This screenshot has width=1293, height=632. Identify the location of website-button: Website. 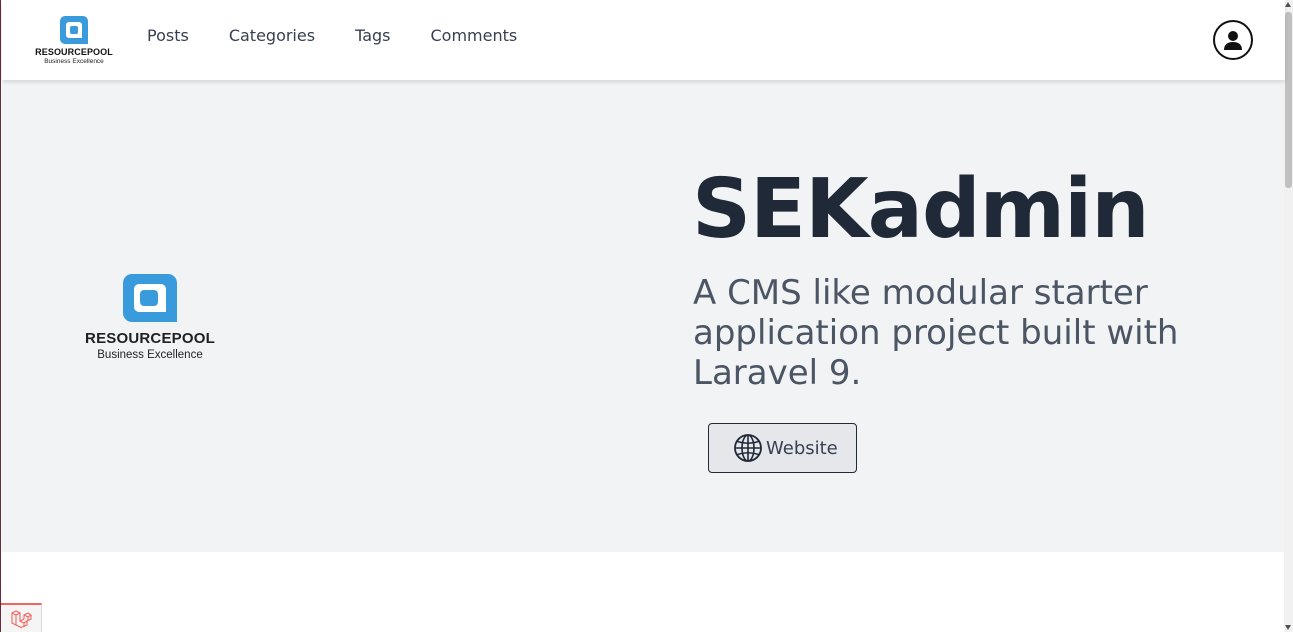
(782, 448).